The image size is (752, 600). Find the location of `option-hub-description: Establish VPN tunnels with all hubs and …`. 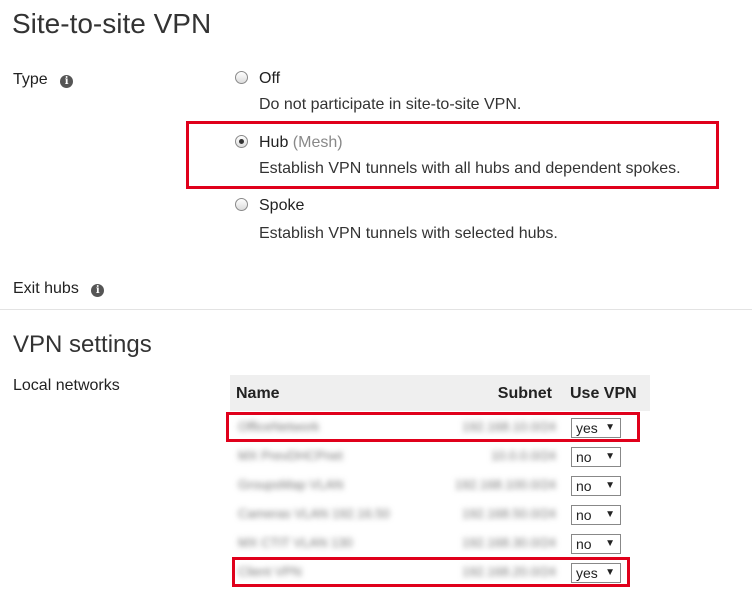

option-hub-description: Establish VPN tunnels with all hubs and … is located at coordinates (470, 168).